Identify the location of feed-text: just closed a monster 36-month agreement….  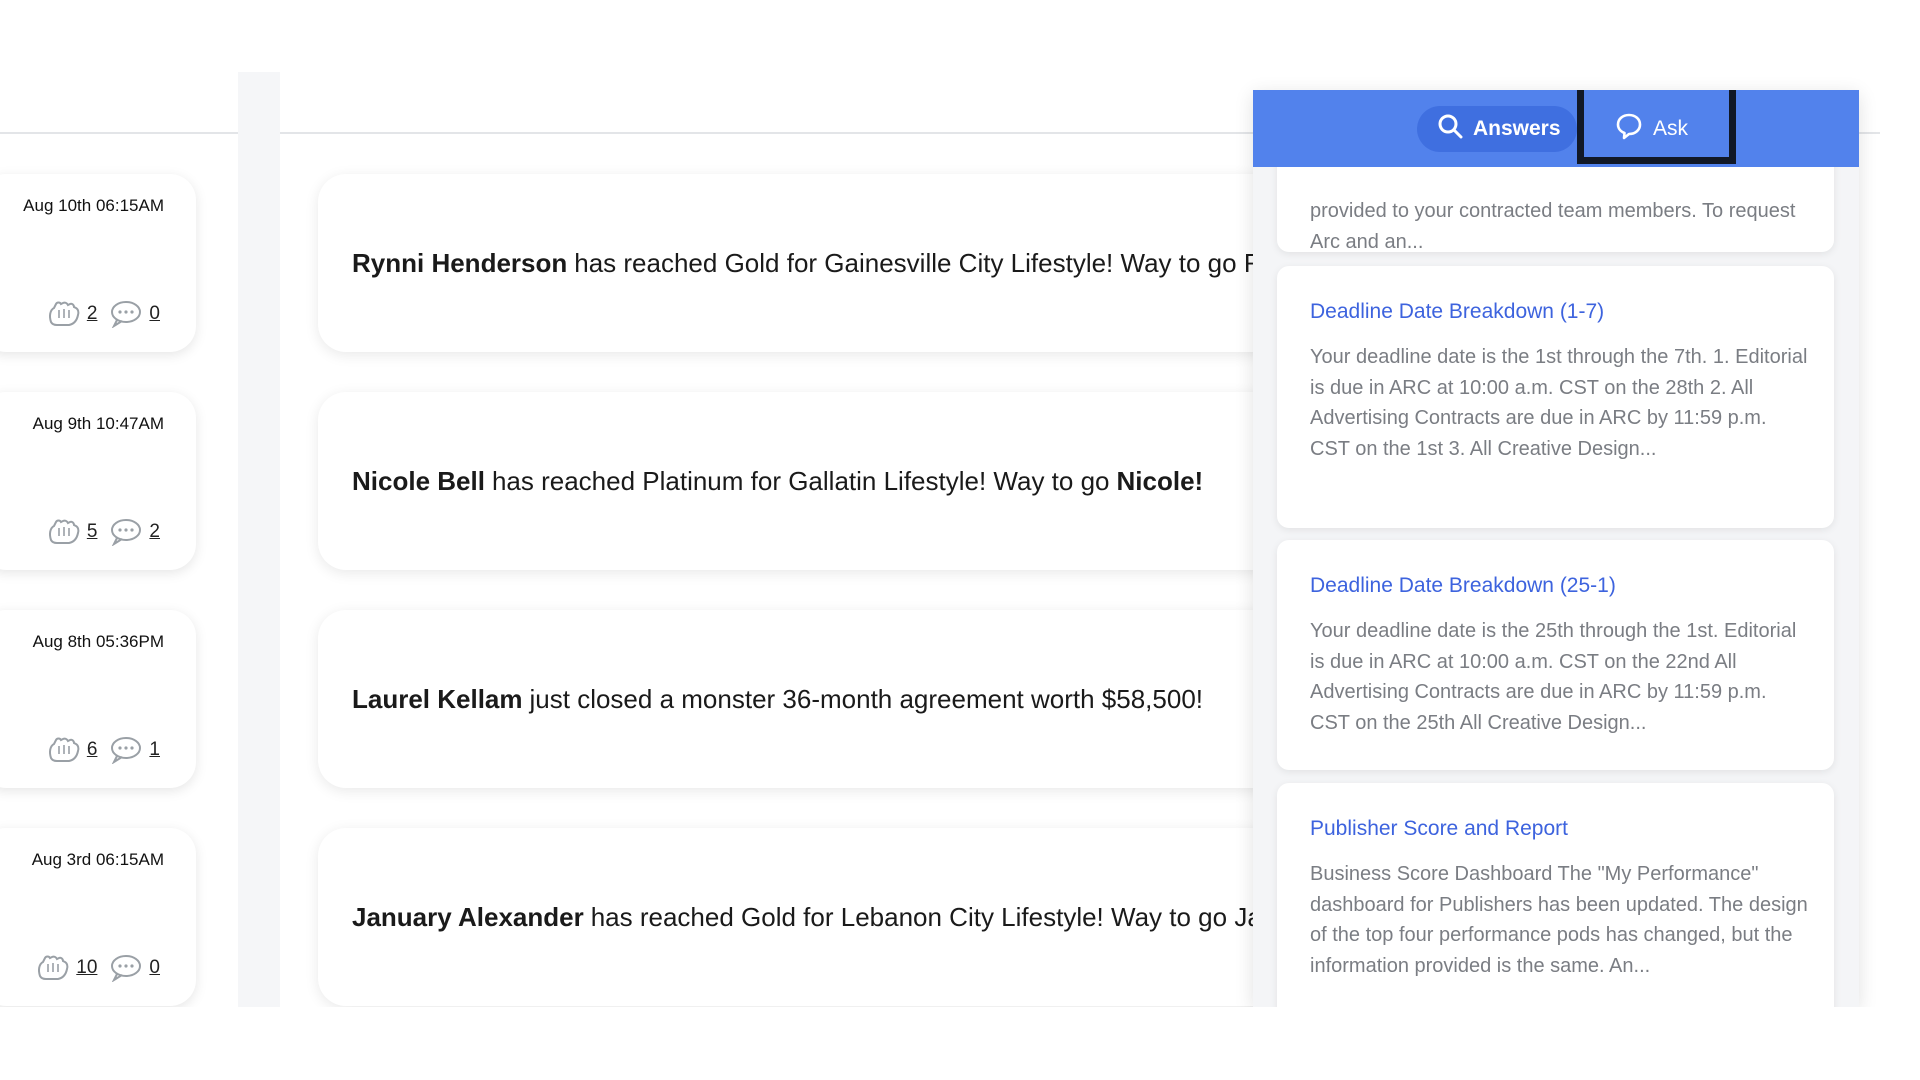
(866, 698).